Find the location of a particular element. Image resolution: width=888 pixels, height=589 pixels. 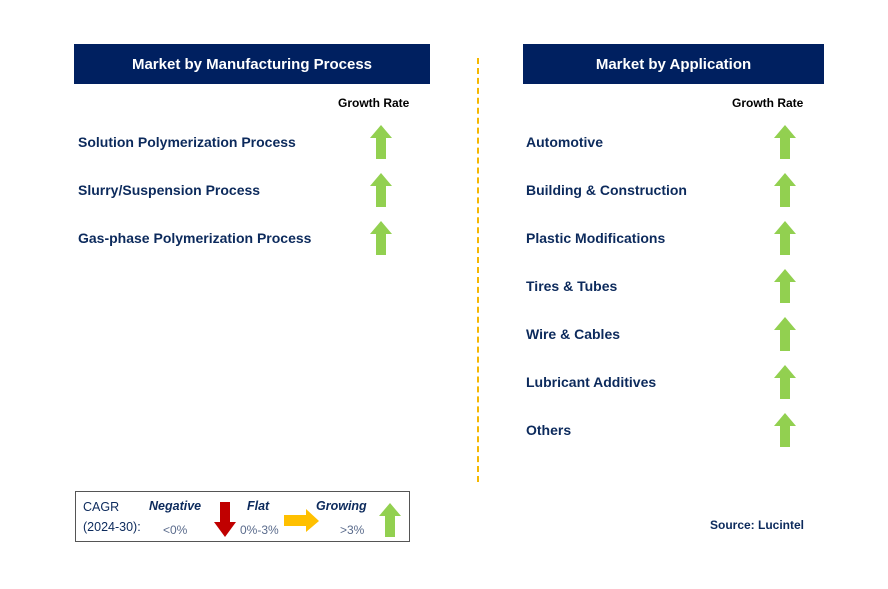

legend-growing: Growing is located at coordinates (341, 506).